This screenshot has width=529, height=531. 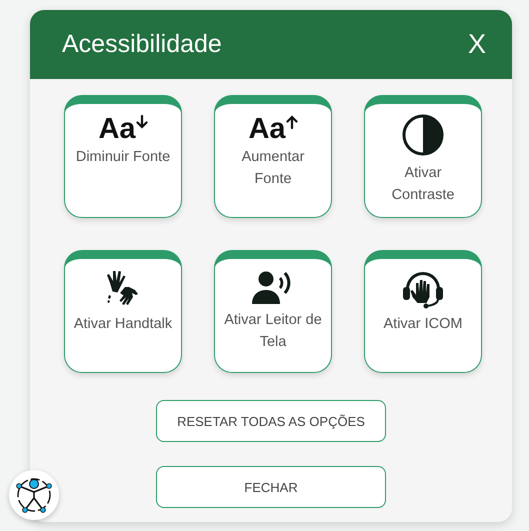 What do you see at coordinates (123, 324) in the screenshot?
I see `option-label: Ativar Handtalk` at bounding box center [123, 324].